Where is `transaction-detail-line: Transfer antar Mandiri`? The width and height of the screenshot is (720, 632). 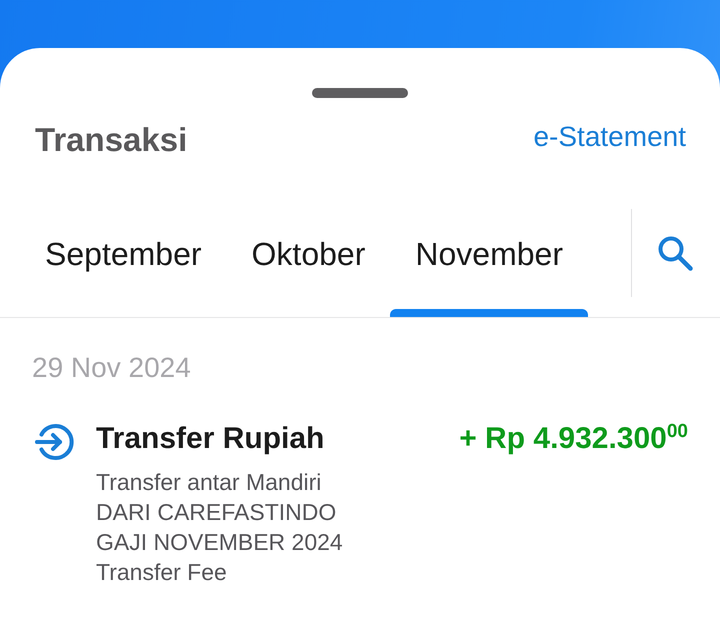
transaction-detail-line: Transfer antar Mandiri is located at coordinates (209, 482).